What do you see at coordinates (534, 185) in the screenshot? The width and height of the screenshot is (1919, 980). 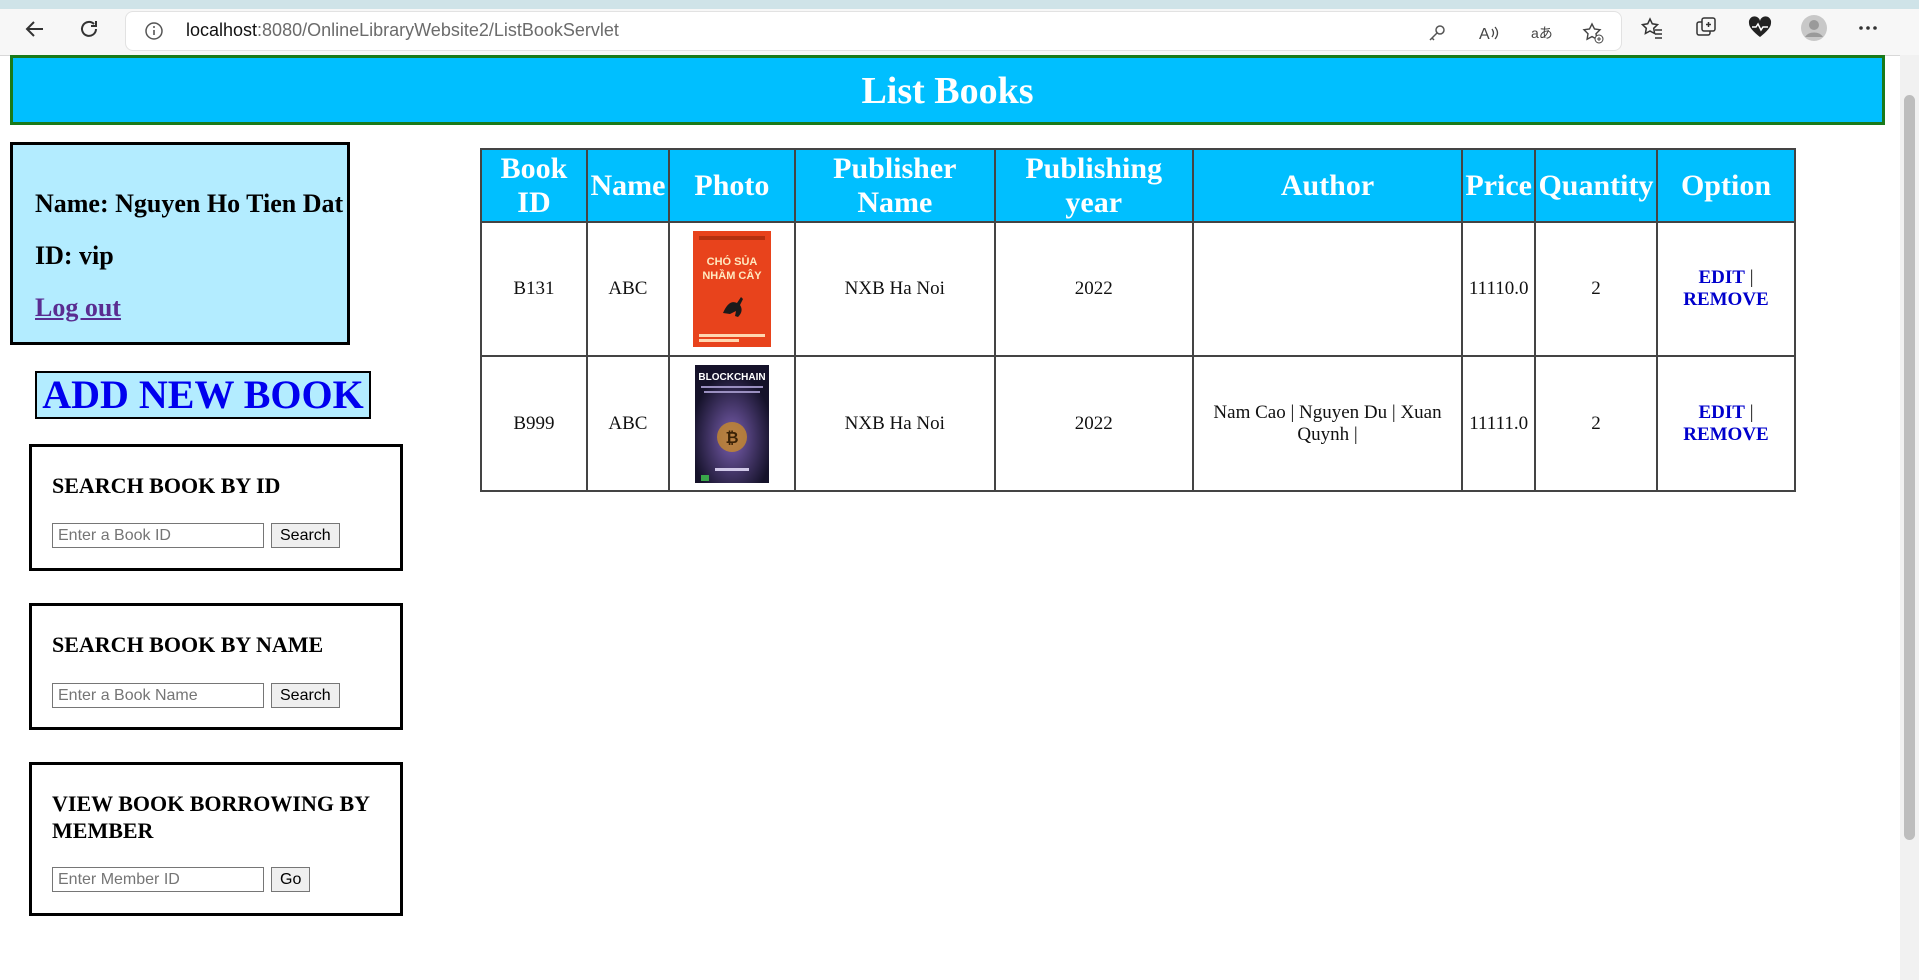 I see `column-header: Book ID` at bounding box center [534, 185].